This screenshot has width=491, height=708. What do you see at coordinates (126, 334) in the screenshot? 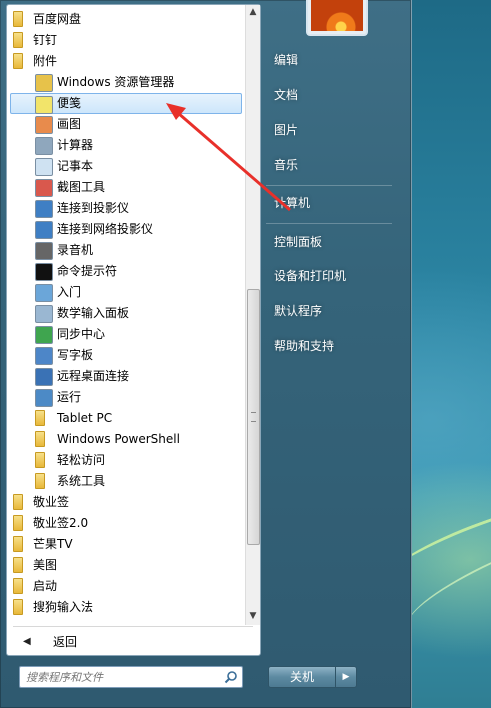
I see `program-item: 同步中心` at bounding box center [126, 334].